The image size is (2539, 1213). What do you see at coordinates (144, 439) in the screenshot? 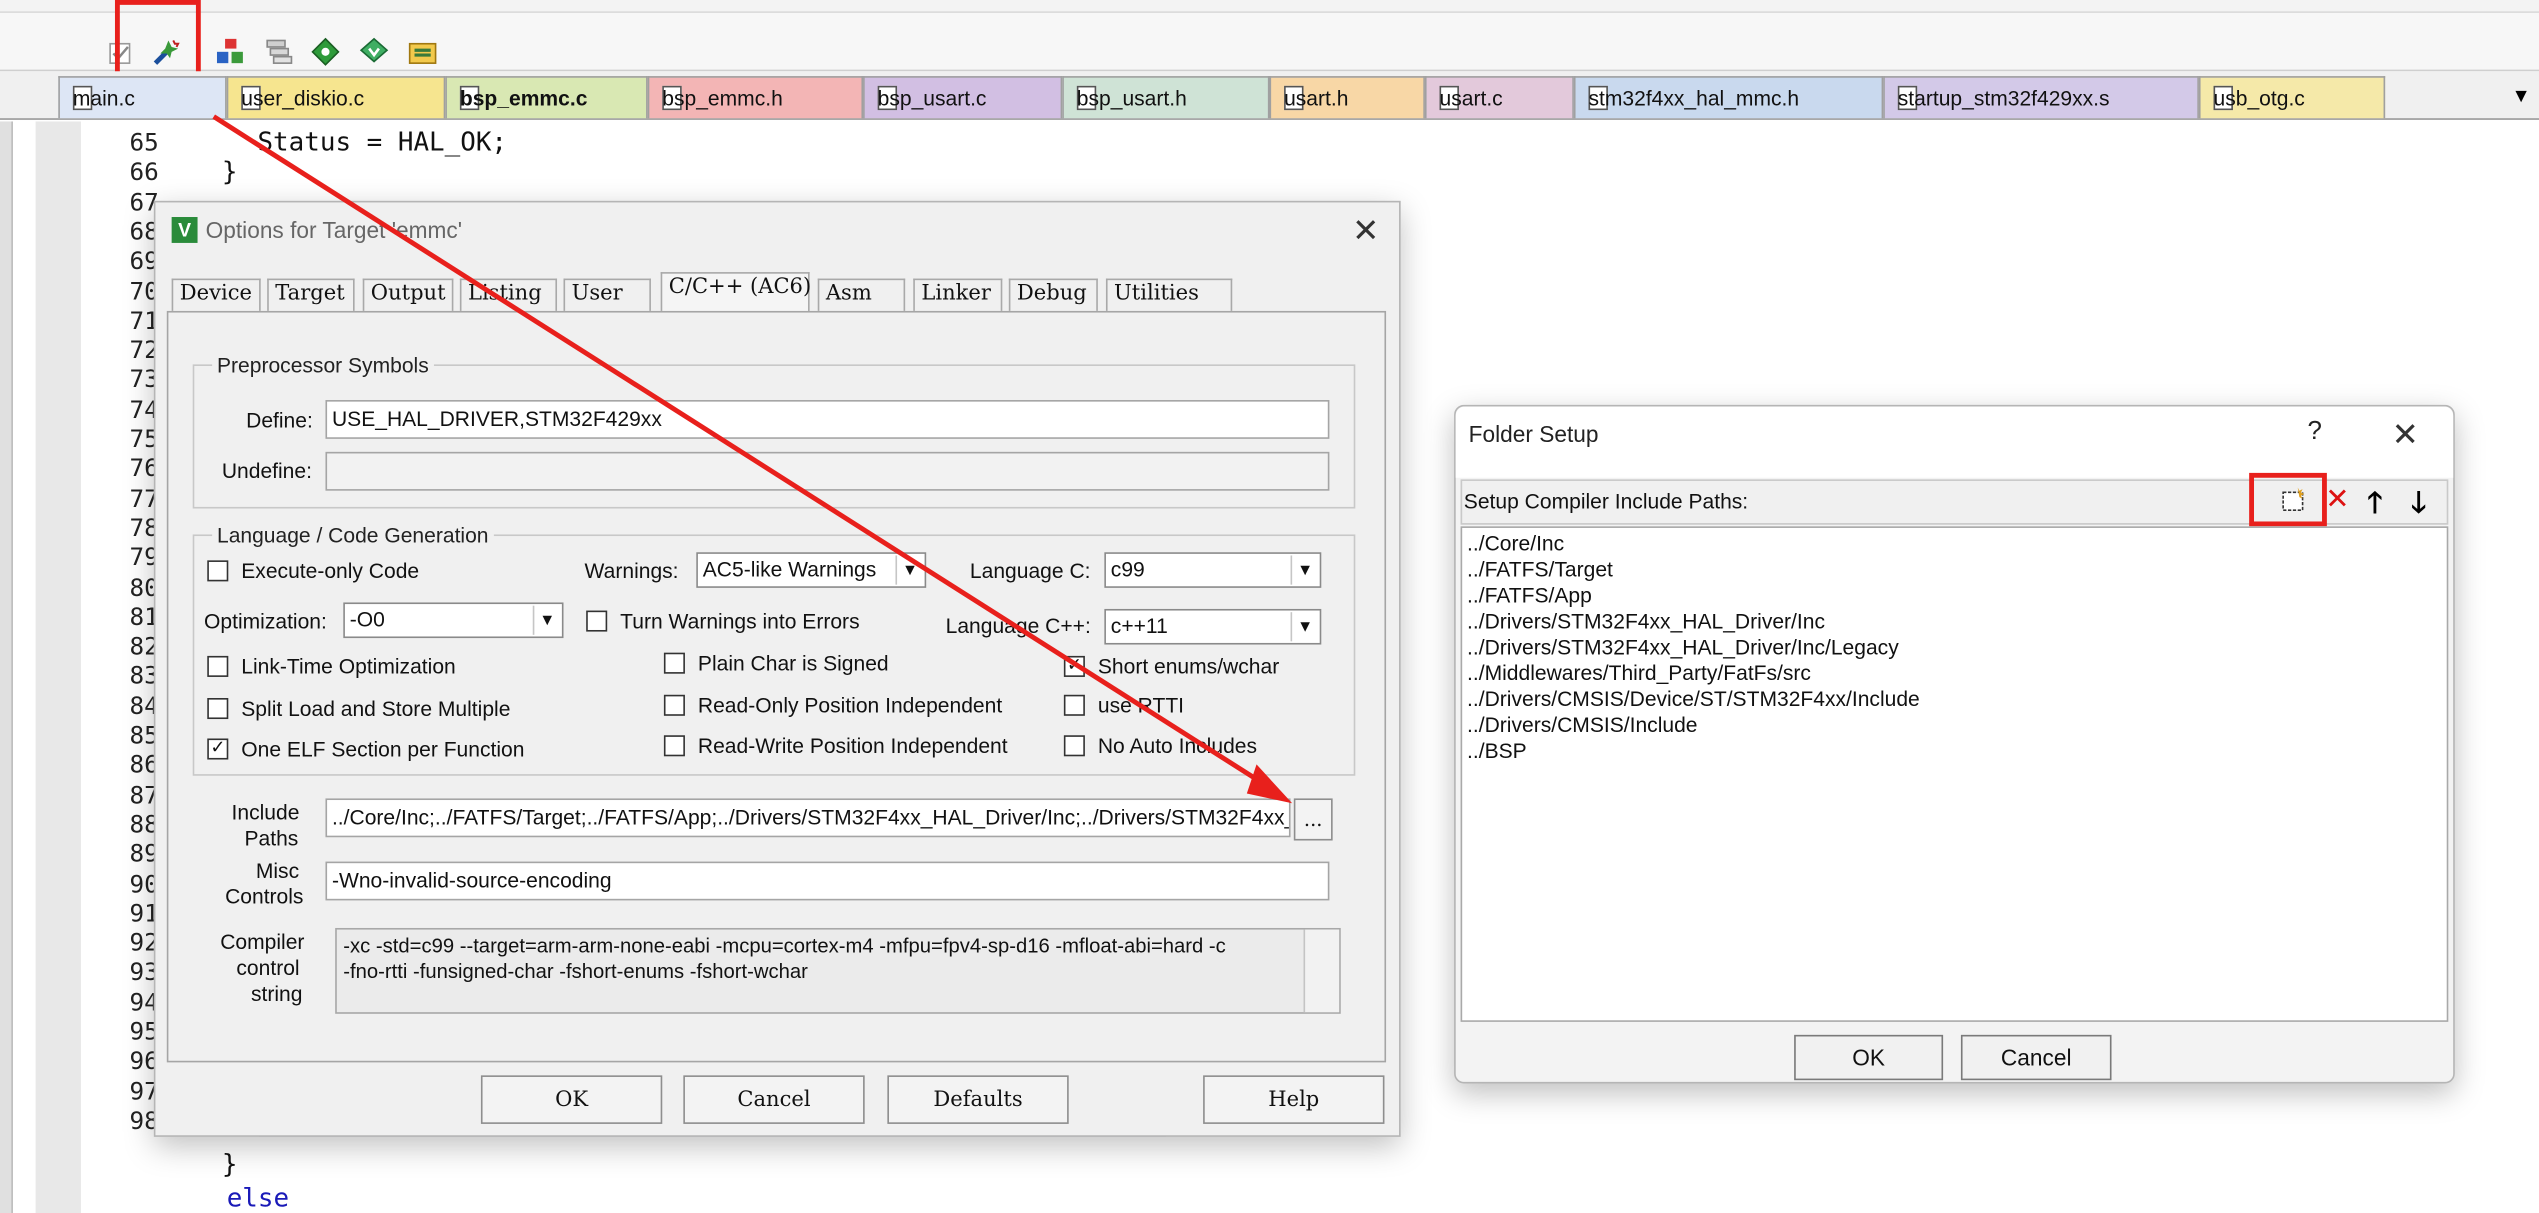
I see `line-number: 75` at bounding box center [144, 439].